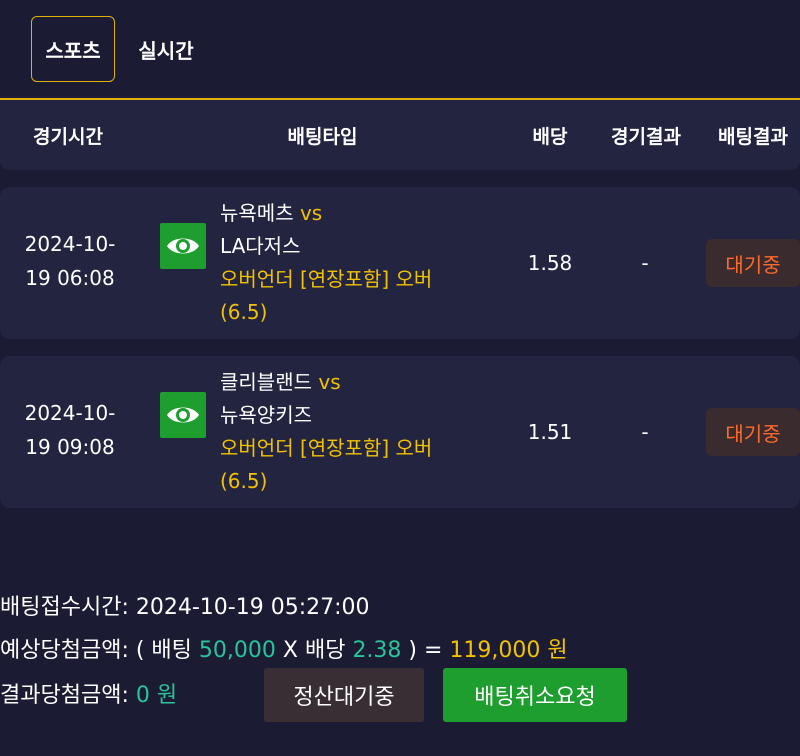 Image resolution: width=800 pixels, height=756 pixels. I want to click on header-game-result: 경기결과, so click(646, 136).